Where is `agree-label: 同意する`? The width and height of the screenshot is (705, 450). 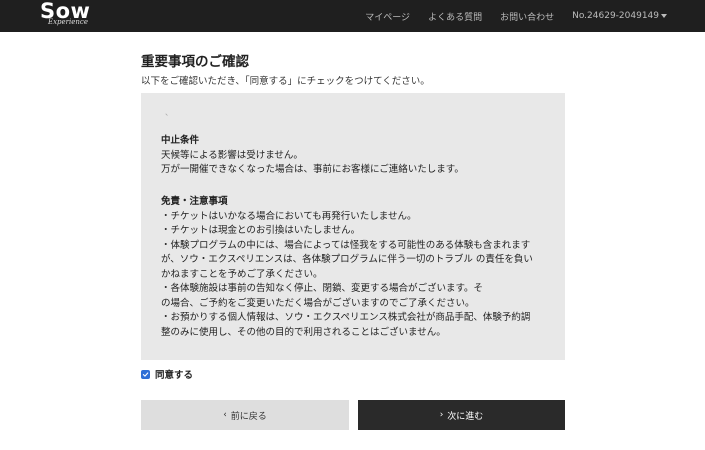
agree-label: 同意する is located at coordinates (174, 375).